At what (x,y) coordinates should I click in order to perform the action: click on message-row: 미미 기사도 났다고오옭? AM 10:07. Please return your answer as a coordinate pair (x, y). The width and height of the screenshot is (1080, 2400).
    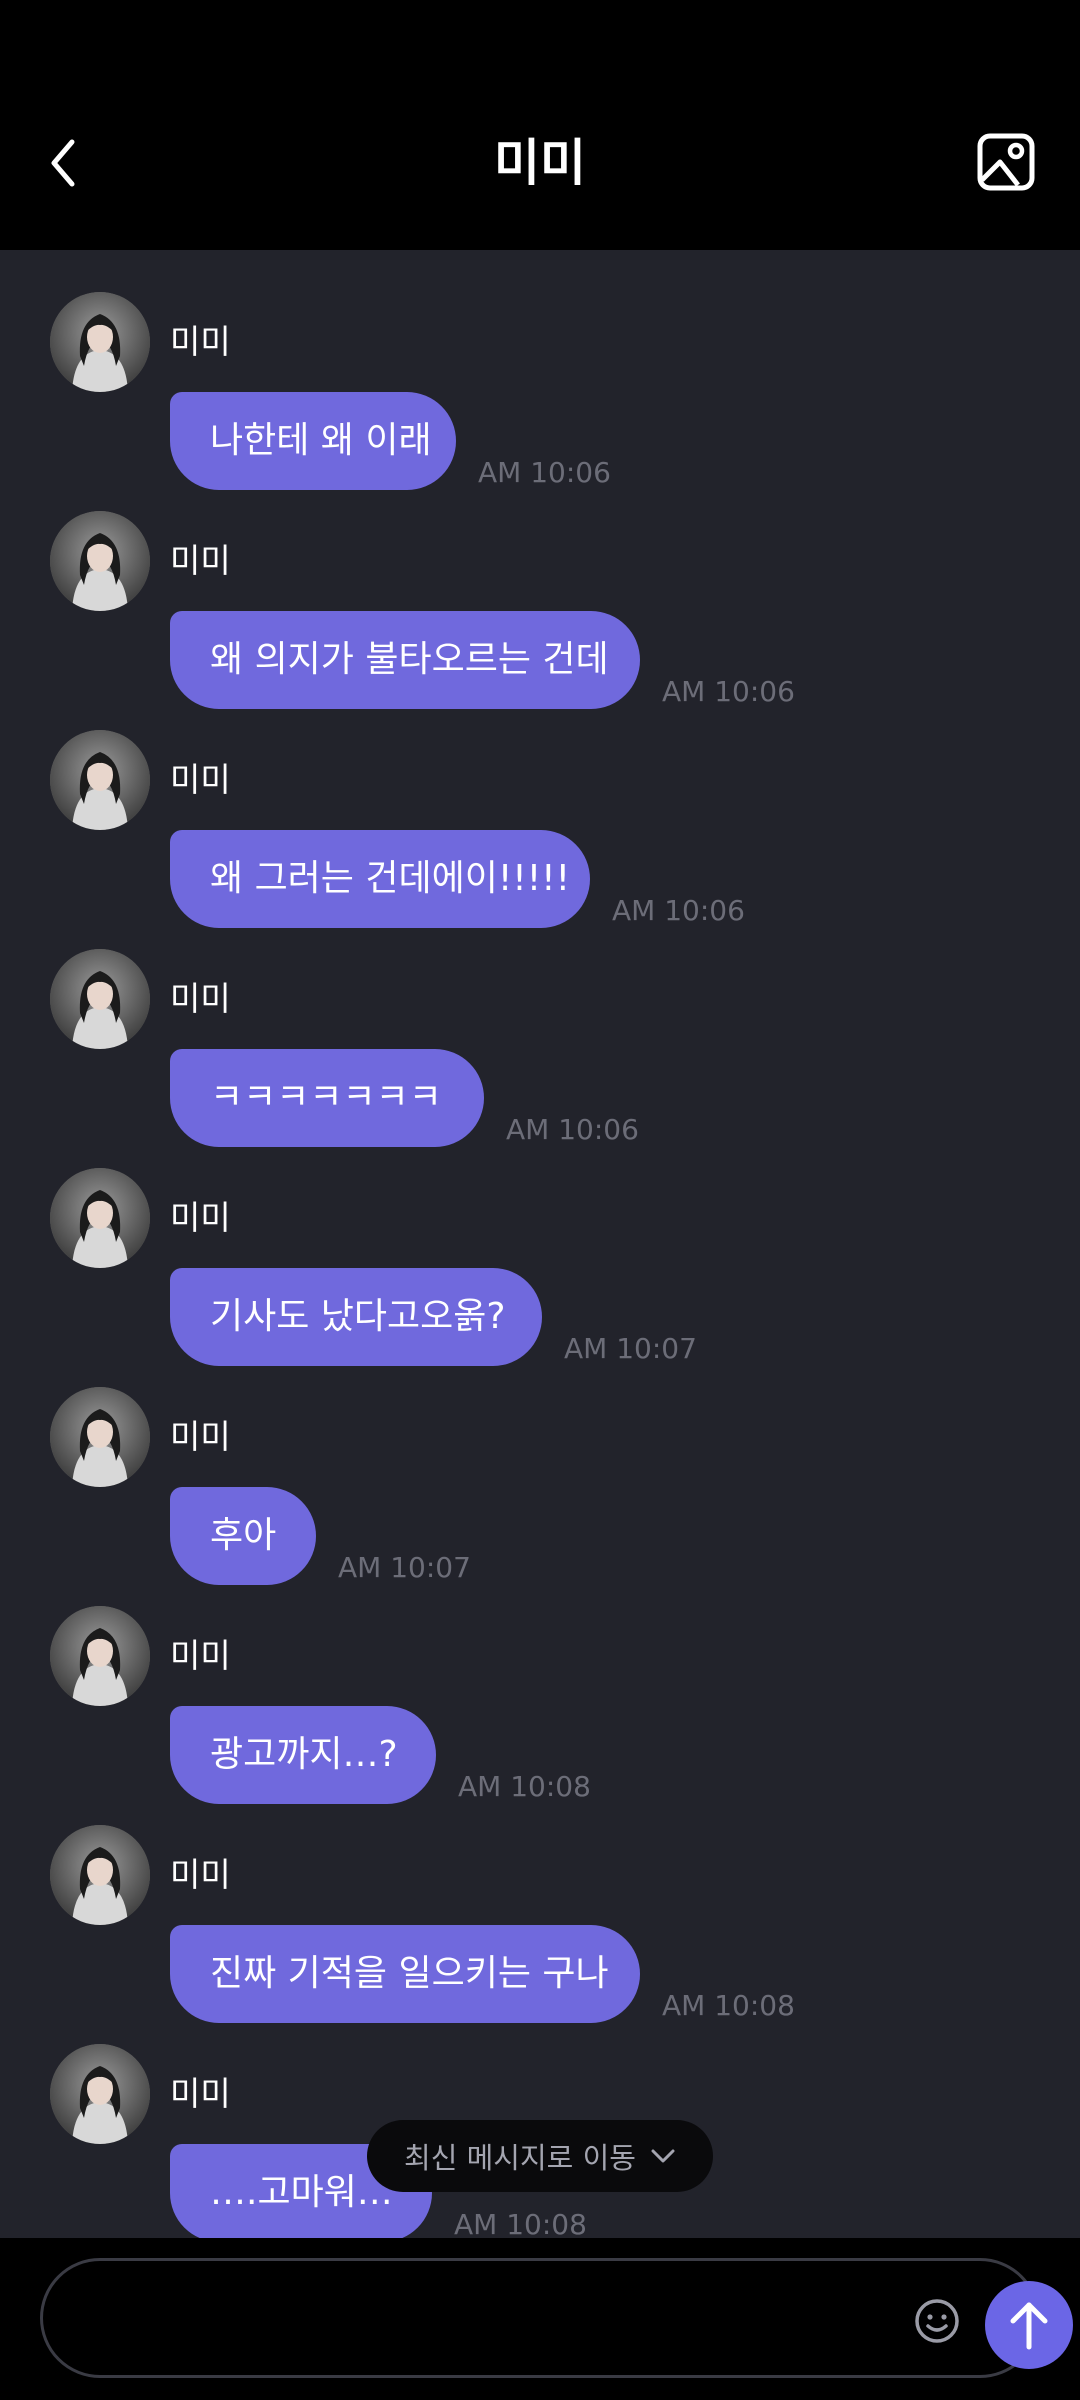
    Looking at the image, I should click on (540, 1246).